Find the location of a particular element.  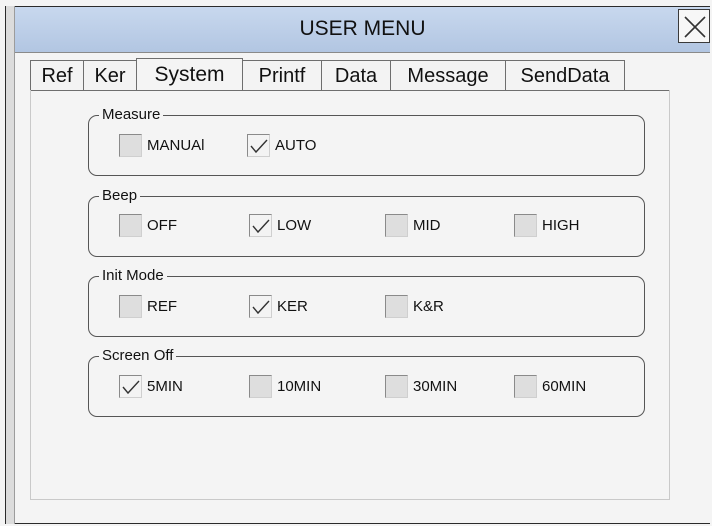

close-icon is located at coordinates (695, 27).